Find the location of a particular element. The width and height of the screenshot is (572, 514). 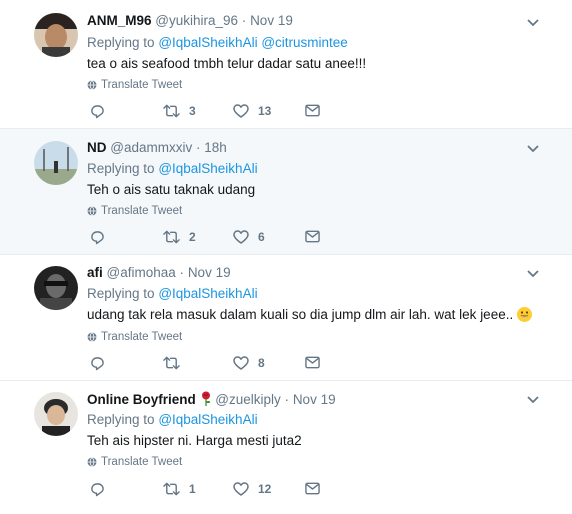

retweet-button is located at coordinates (176, 363).